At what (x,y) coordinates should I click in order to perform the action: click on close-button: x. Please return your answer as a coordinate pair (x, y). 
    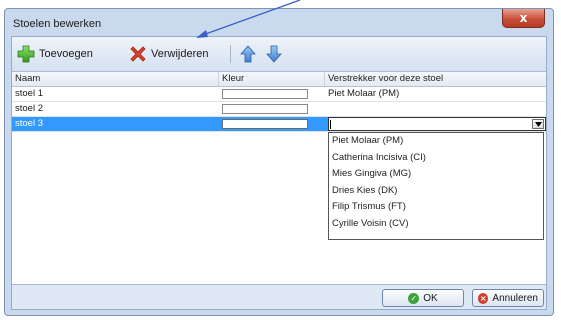
    Looking at the image, I should click on (523, 18).